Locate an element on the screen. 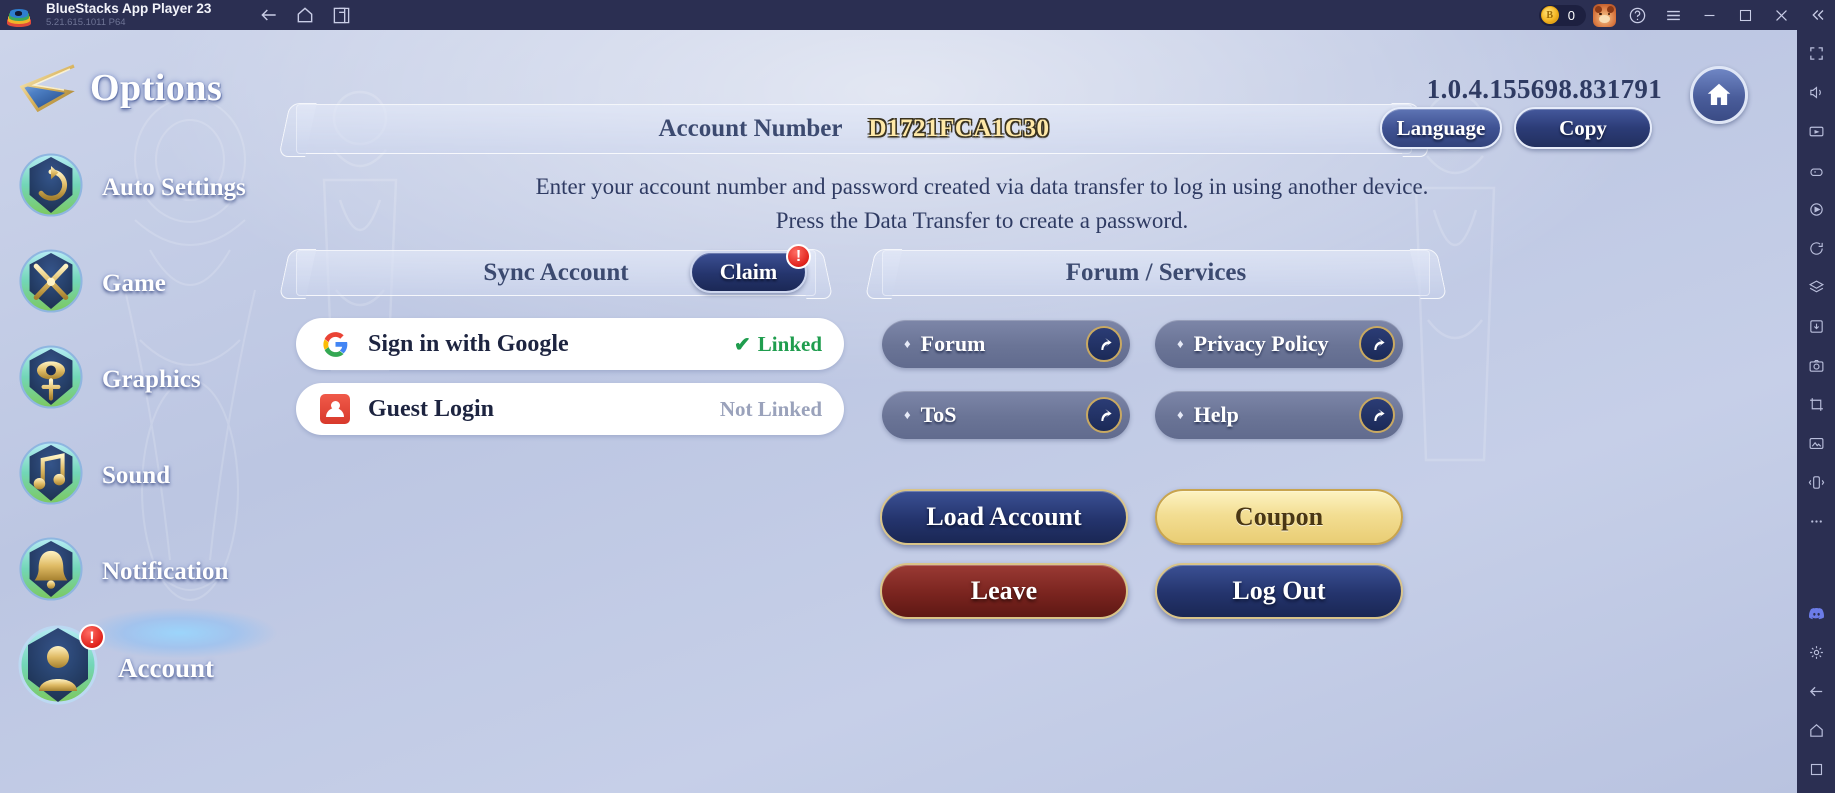  app-build-version: 1.0.4.155698.831791 is located at coordinates (1544, 89).